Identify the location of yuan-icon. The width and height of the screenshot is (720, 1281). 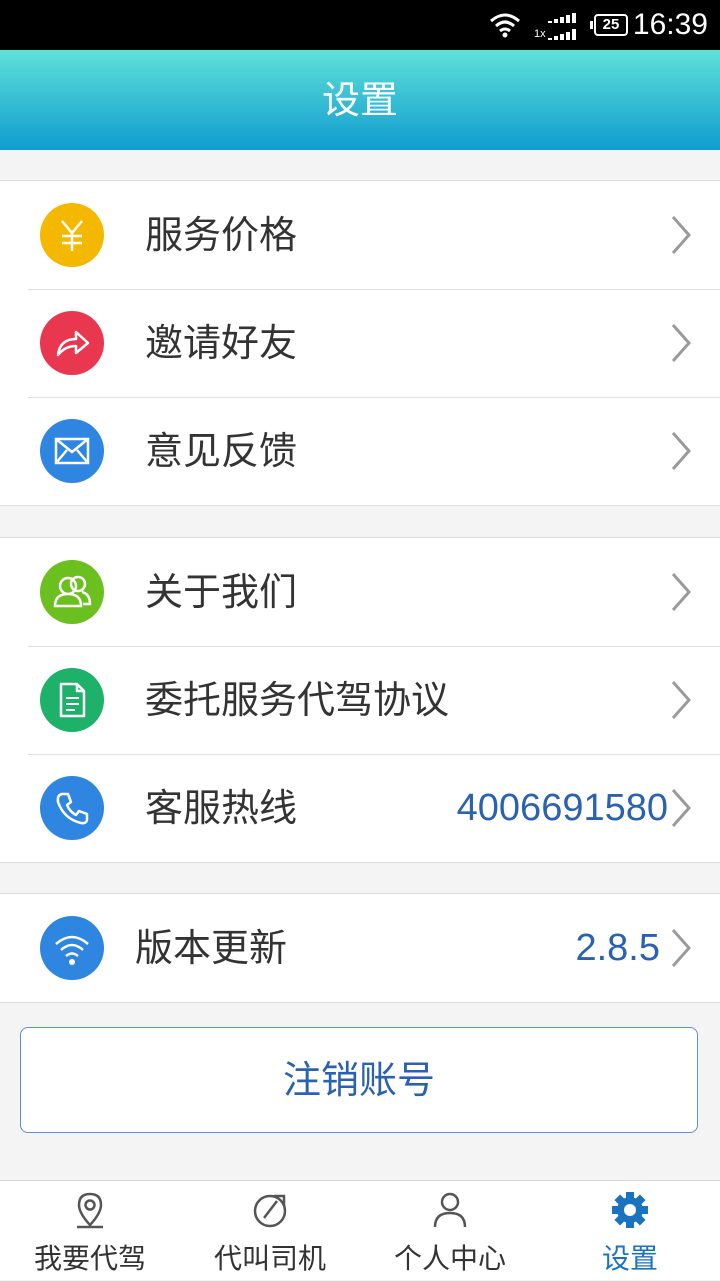
(72, 235).